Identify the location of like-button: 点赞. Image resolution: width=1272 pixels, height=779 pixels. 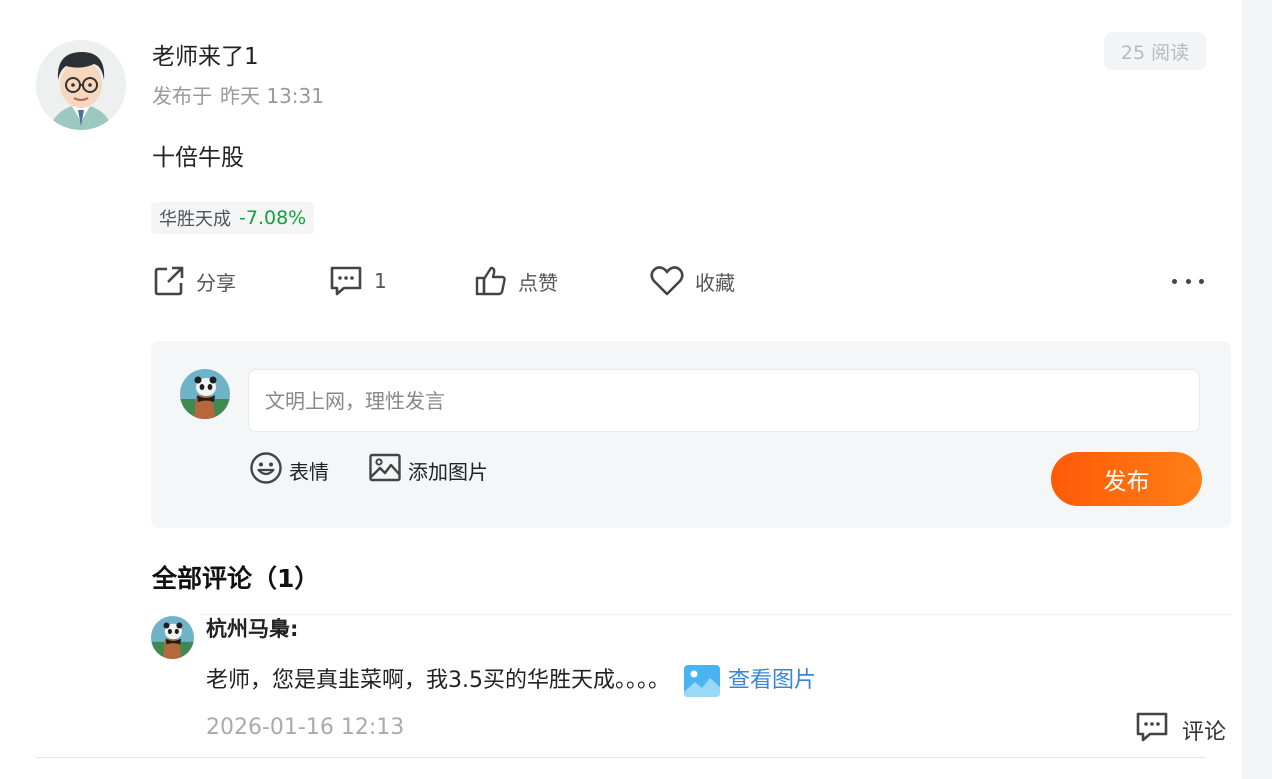
(516, 281).